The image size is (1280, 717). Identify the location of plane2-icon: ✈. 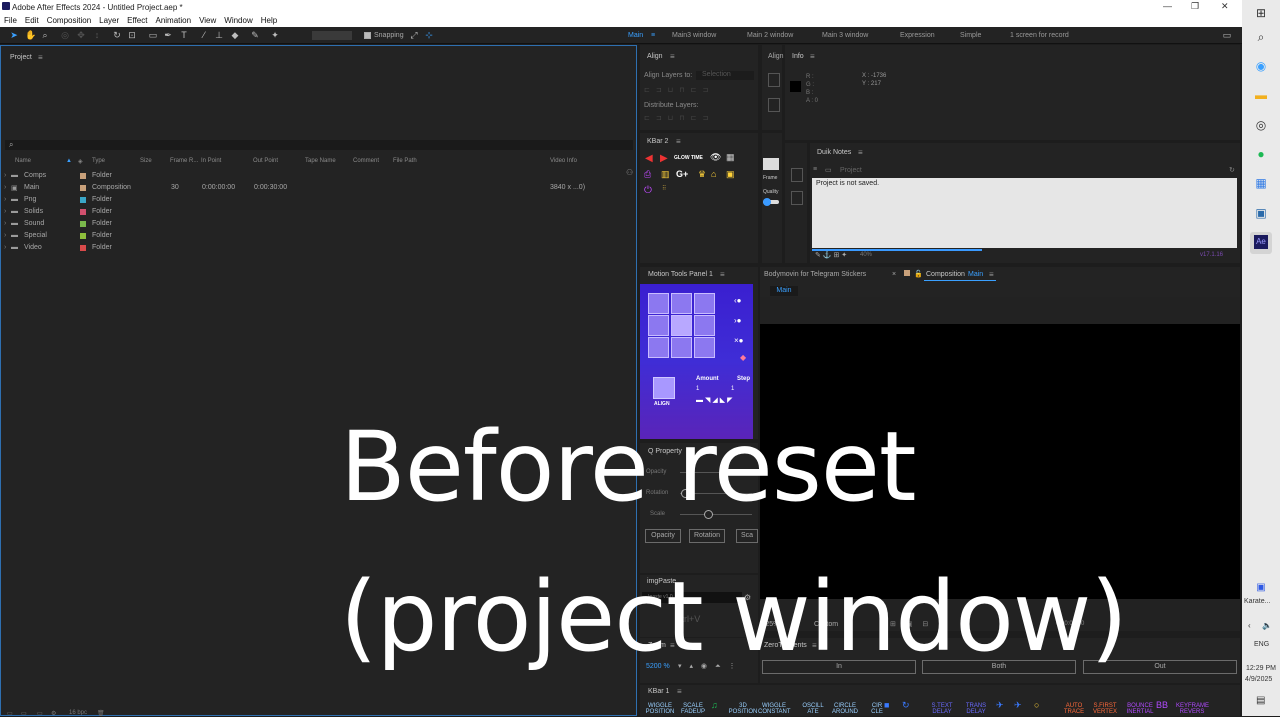
(1018, 705).